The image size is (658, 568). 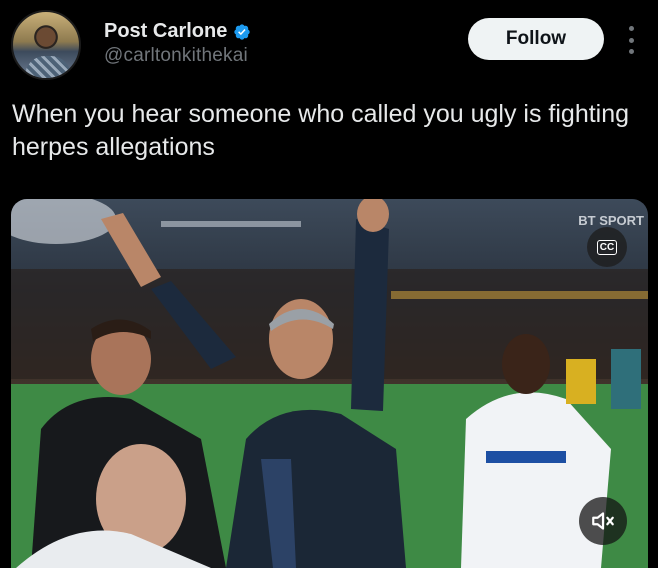 I want to click on author-name: Post Carlone, so click(x=165, y=31).